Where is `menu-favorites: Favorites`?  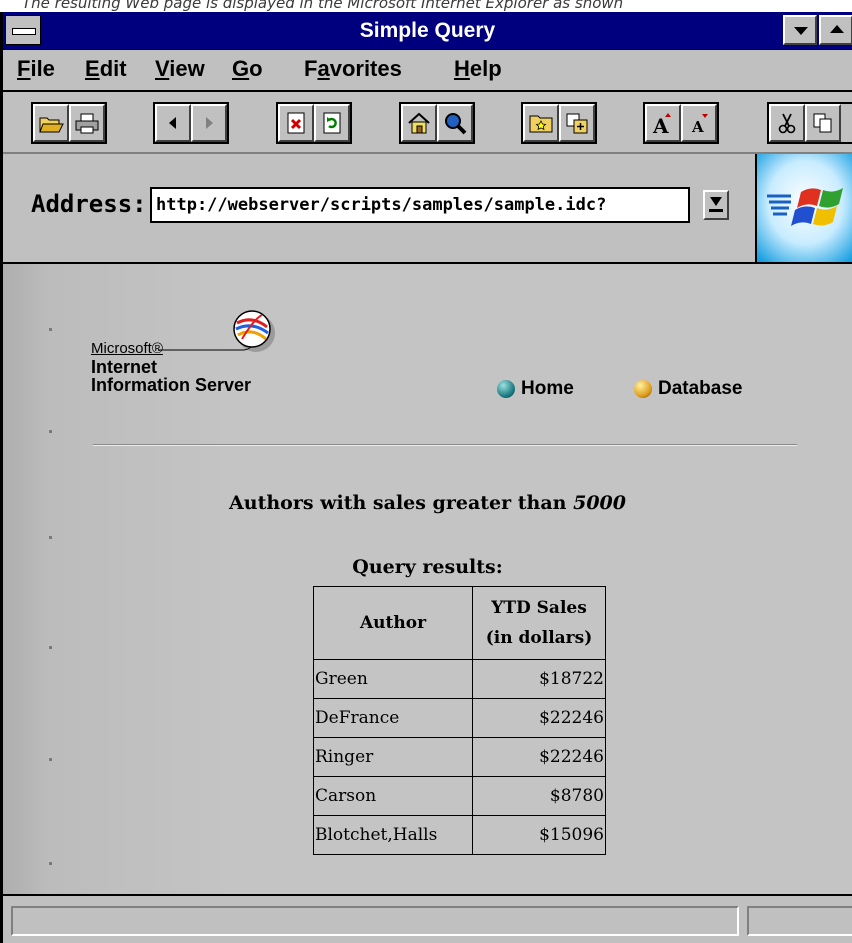
menu-favorites: Favorites is located at coordinates (353, 69).